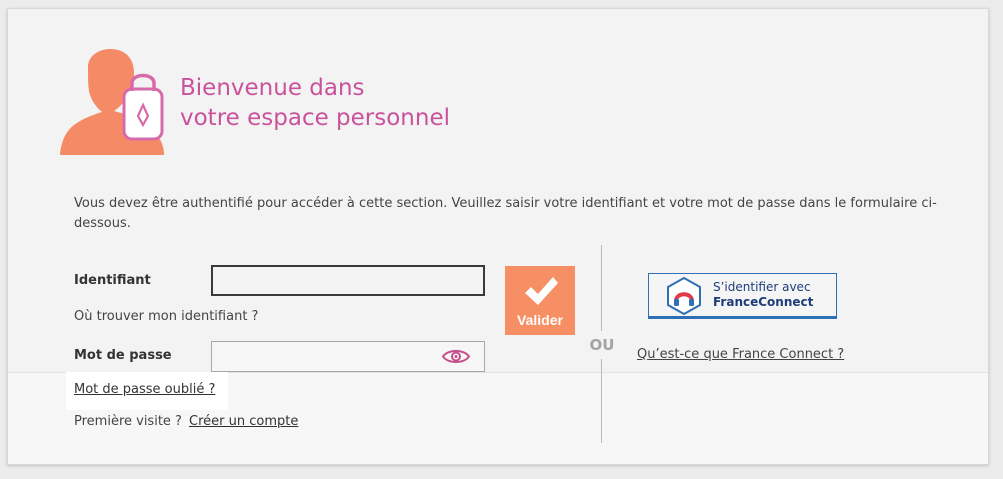 This screenshot has height=479, width=1003. Describe the element at coordinates (315, 103) in the screenshot. I see `page-title: Bienvenue dans votre espace personnel` at that location.